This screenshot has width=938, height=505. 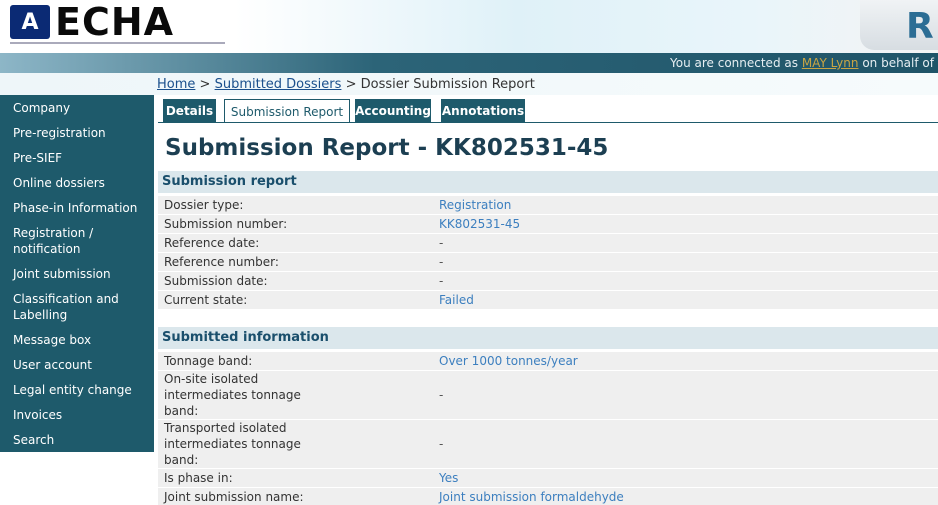 What do you see at coordinates (80, 183) in the screenshot?
I see `sidebar-item-online-dossiers: Online dossiers` at bounding box center [80, 183].